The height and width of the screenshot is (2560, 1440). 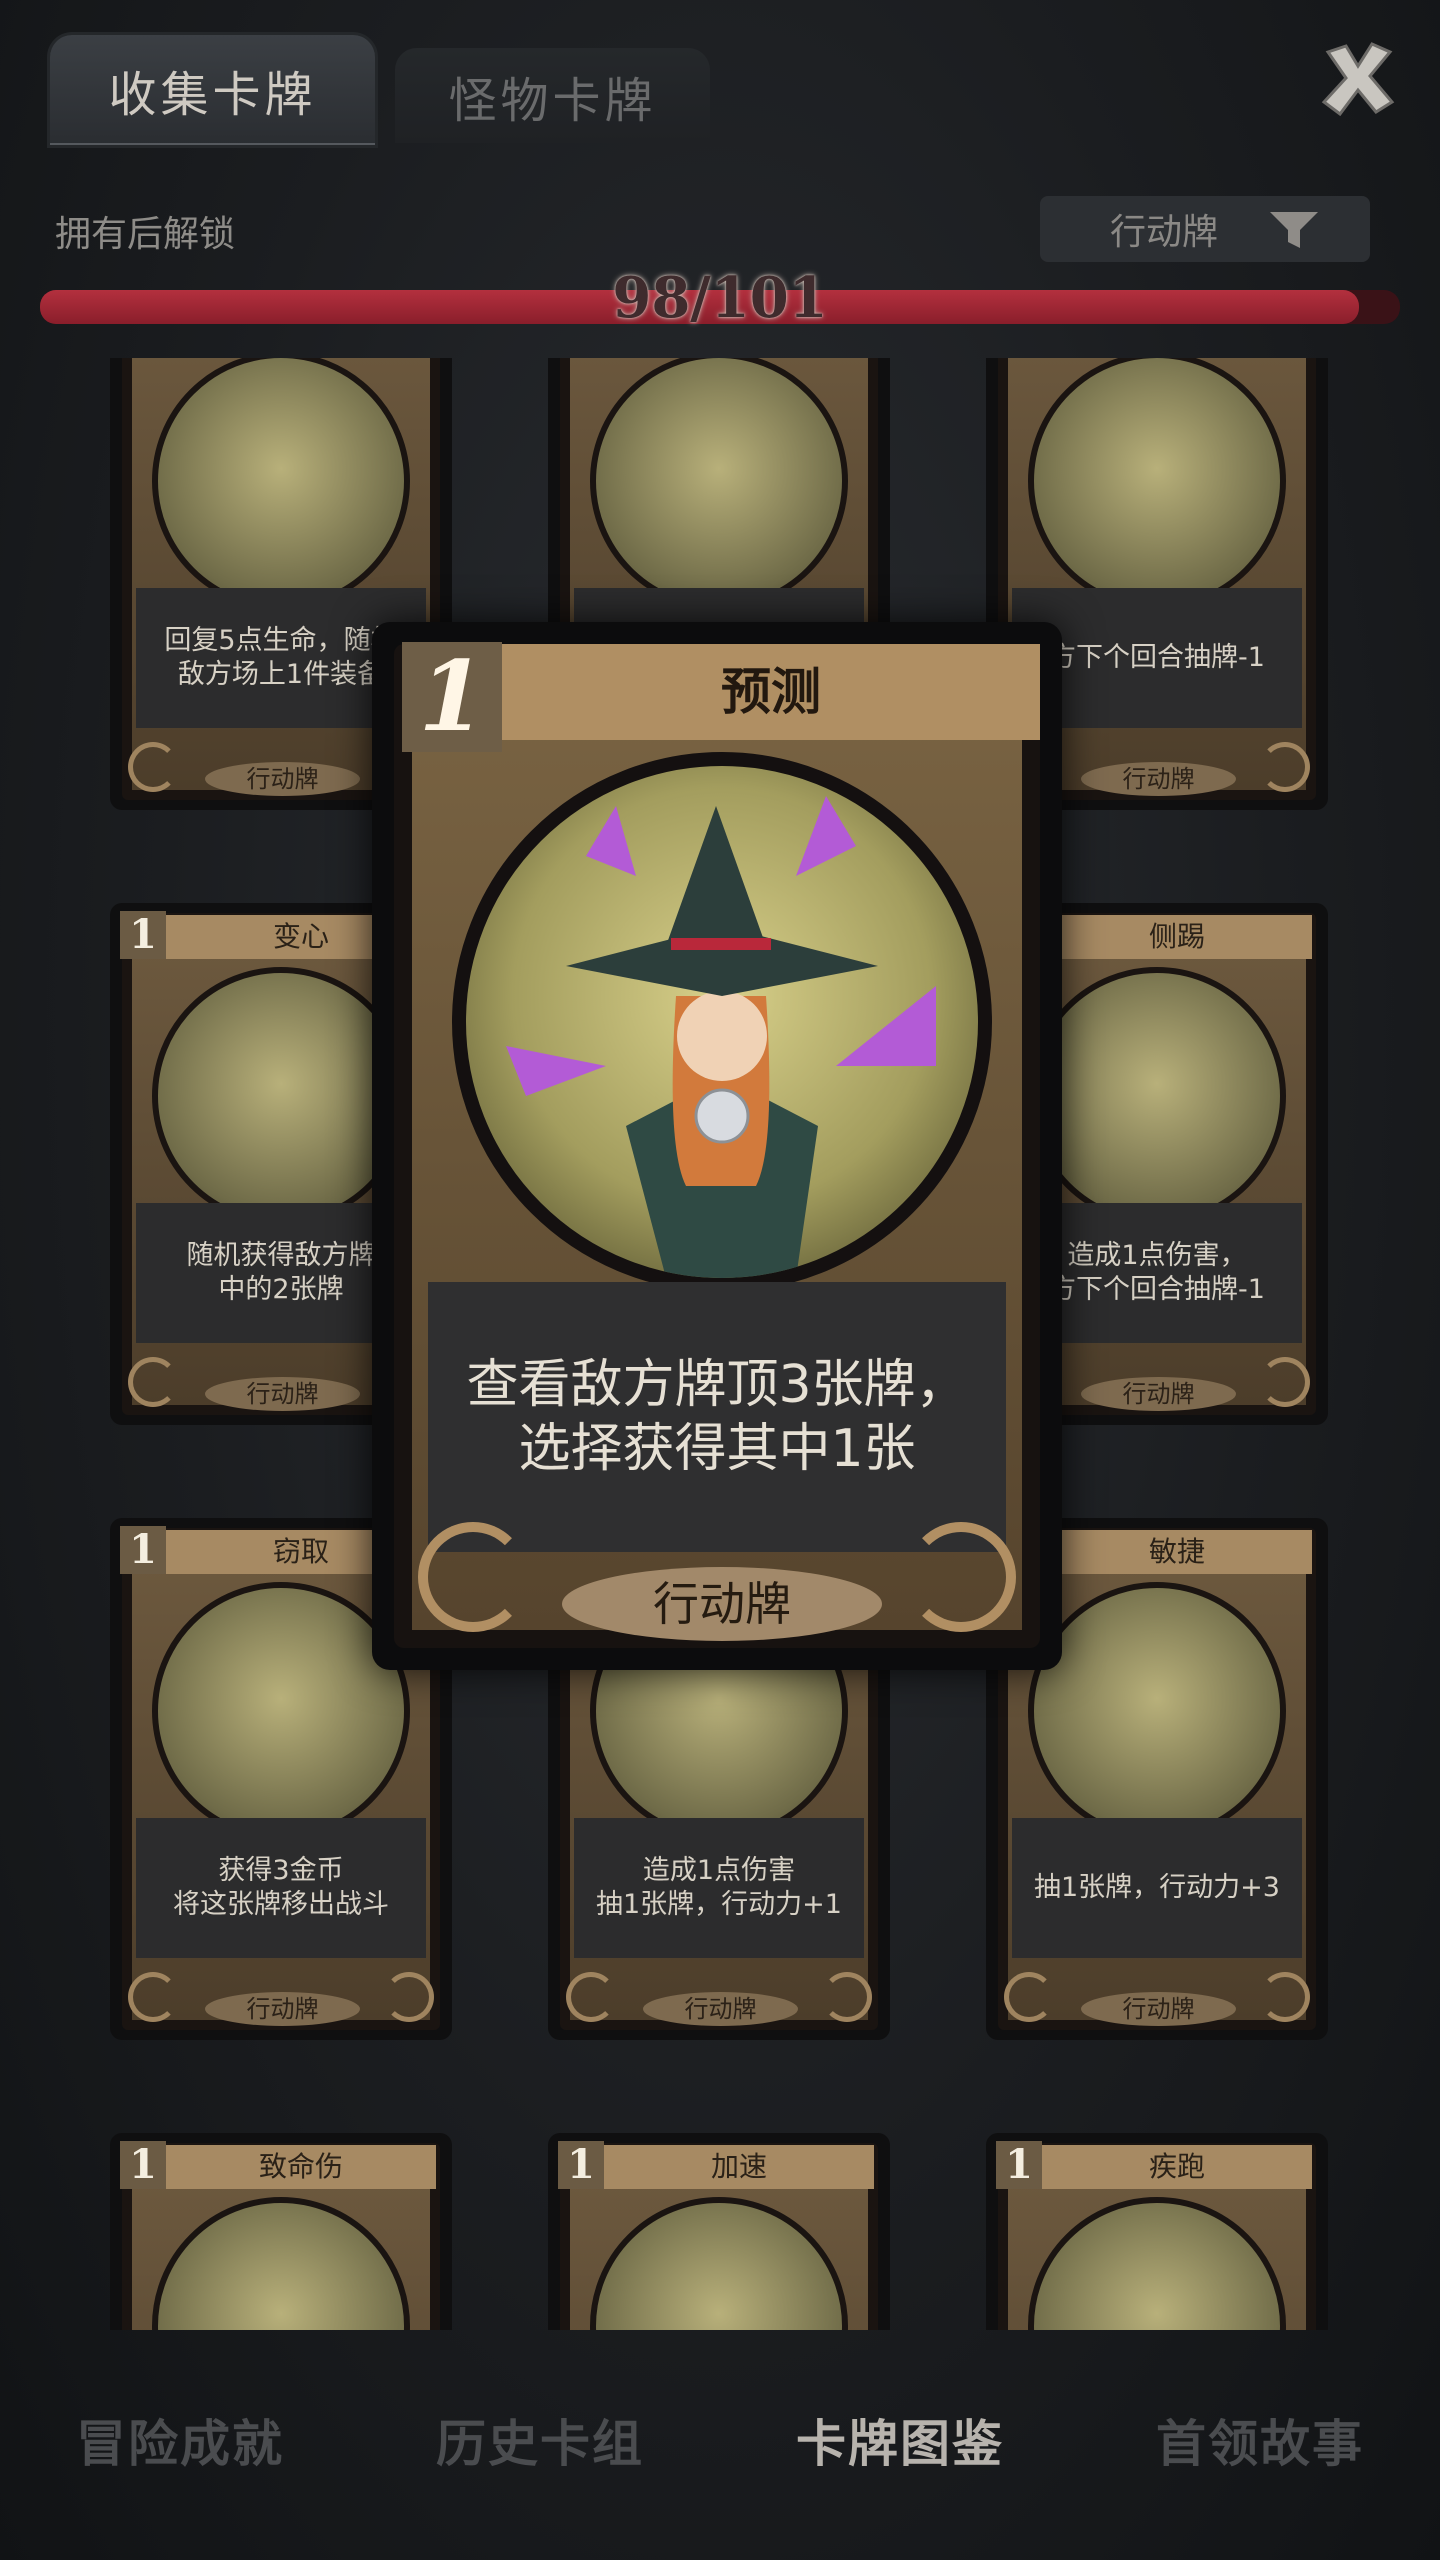 I want to click on featured-card-title: 预测, so click(x=771, y=692).